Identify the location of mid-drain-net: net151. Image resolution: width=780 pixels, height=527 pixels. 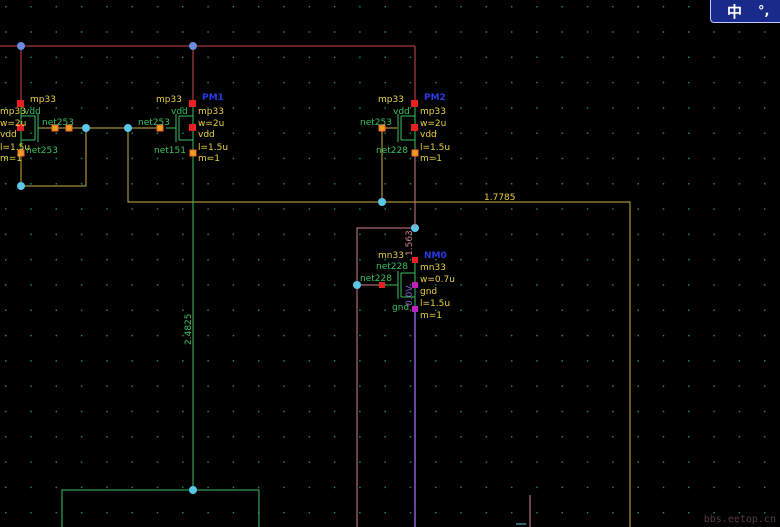
(170, 151).